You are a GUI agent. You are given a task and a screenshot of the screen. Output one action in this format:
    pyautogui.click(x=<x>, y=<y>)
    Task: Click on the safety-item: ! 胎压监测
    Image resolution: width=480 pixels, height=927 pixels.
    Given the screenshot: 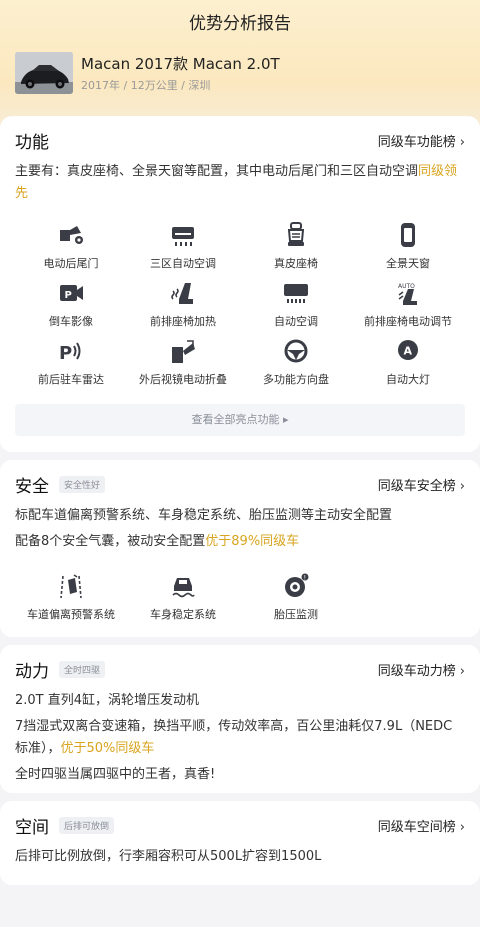 What is the action you would take?
    pyautogui.click(x=296, y=597)
    